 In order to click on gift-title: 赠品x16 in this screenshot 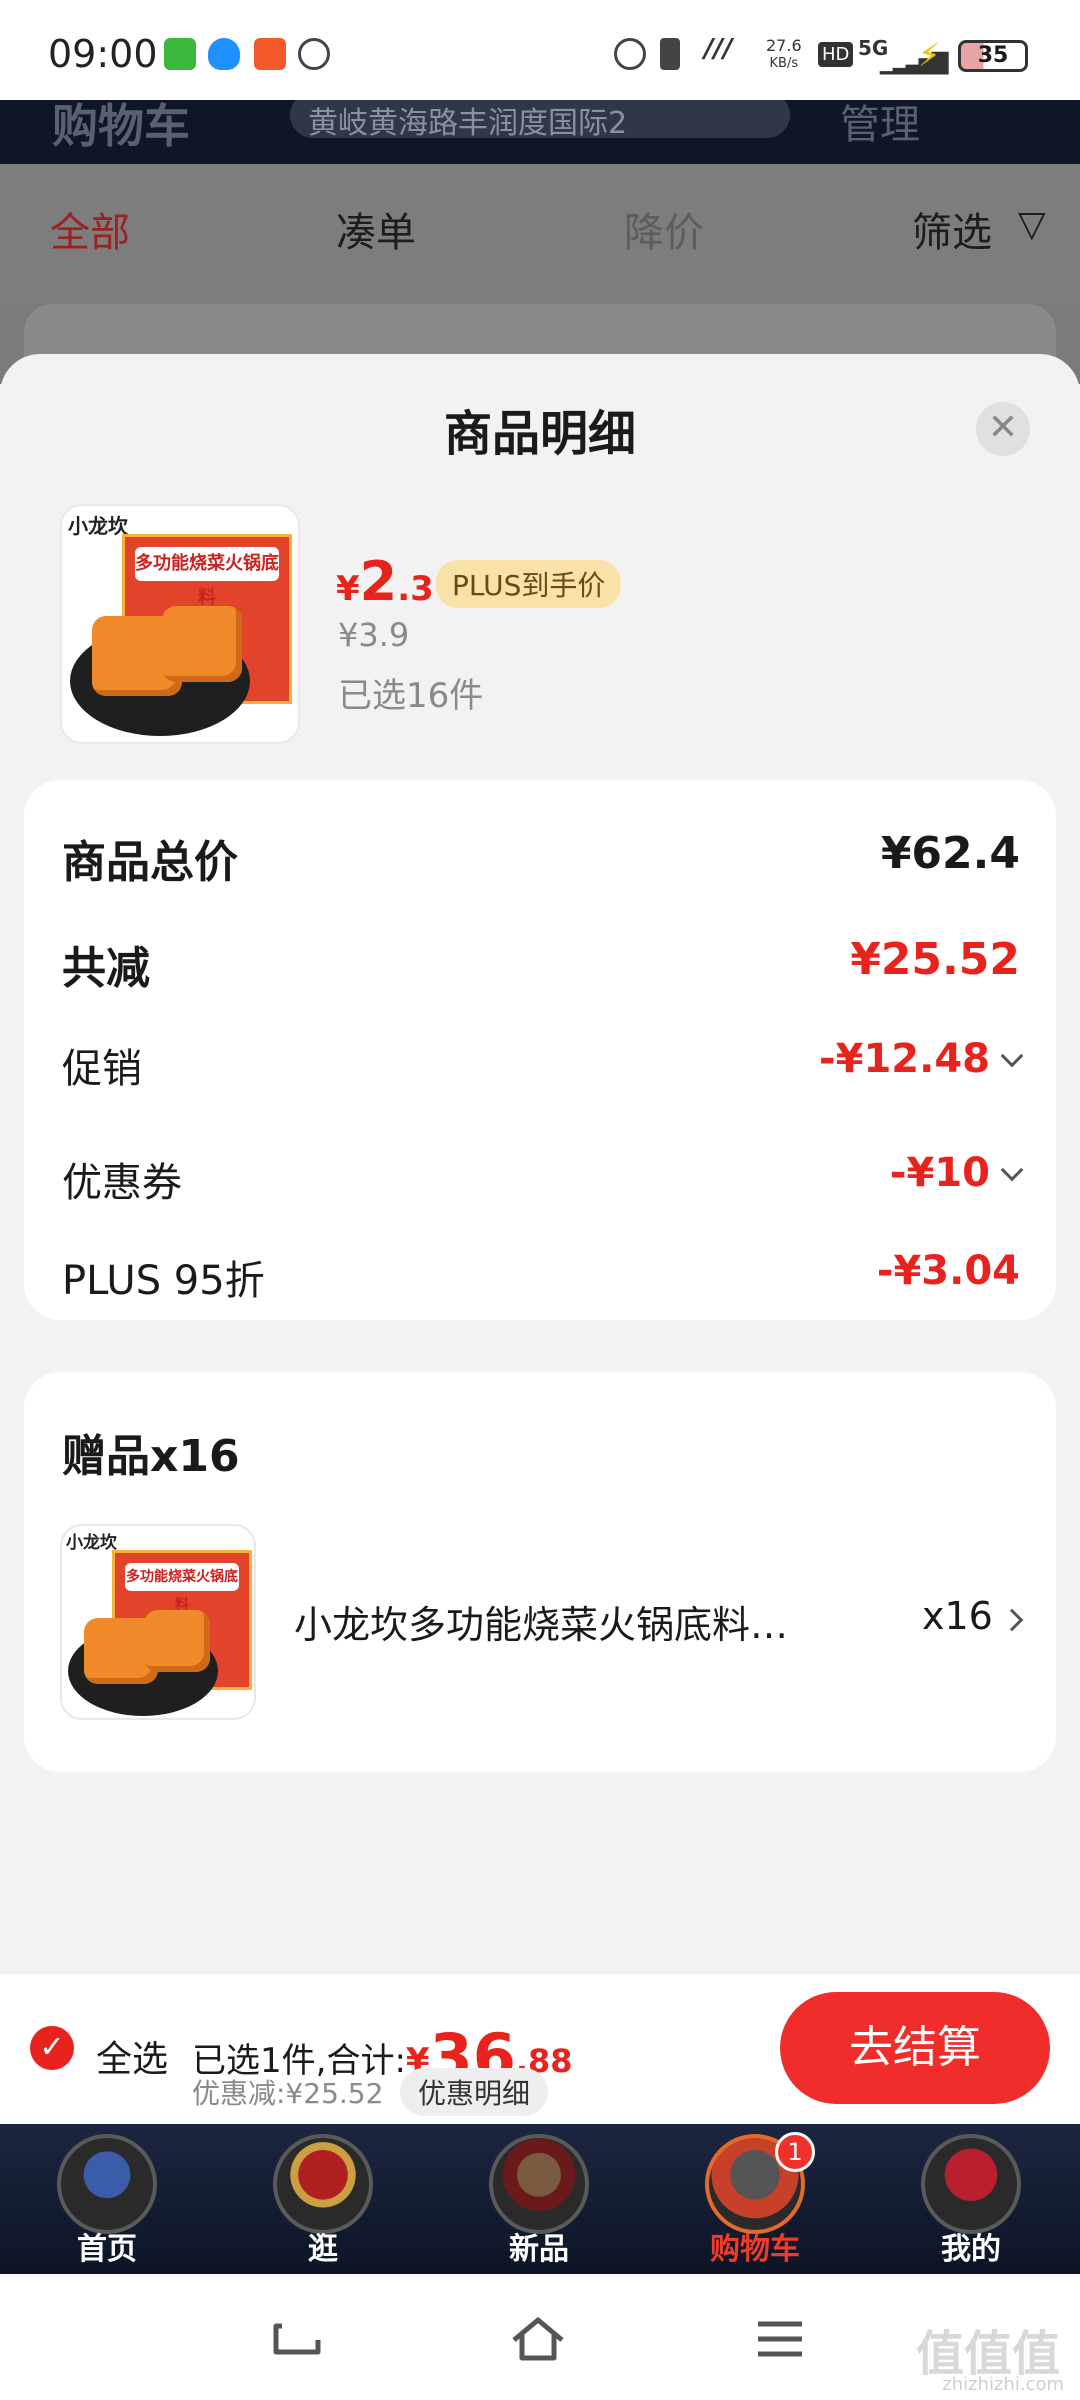, I will do `click(151, 1456)`.